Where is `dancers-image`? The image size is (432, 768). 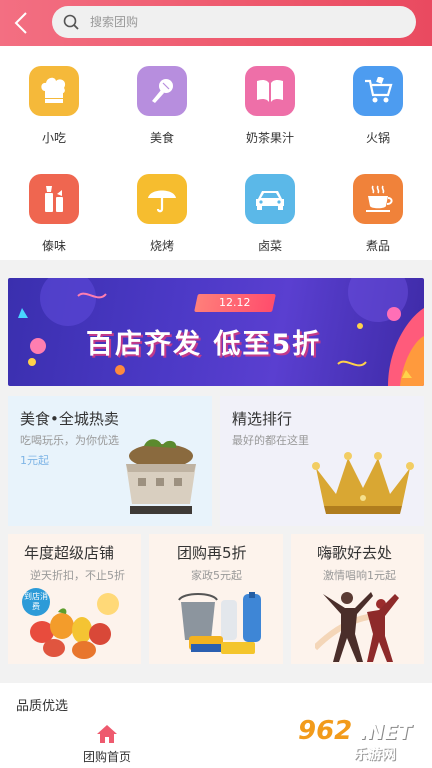
dancers-image is located at coordinates (357, 627).